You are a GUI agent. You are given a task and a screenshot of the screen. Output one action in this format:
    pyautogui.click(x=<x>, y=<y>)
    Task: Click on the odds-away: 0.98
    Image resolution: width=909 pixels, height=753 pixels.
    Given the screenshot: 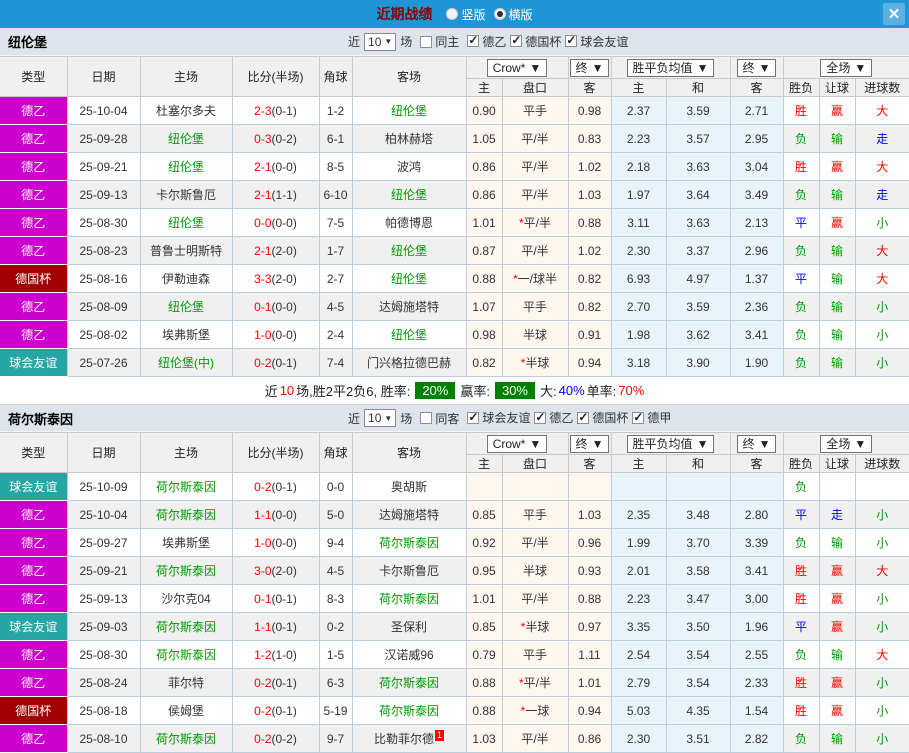 What is the action you would take?
    pyautogui.click(x=589, y=110)
    